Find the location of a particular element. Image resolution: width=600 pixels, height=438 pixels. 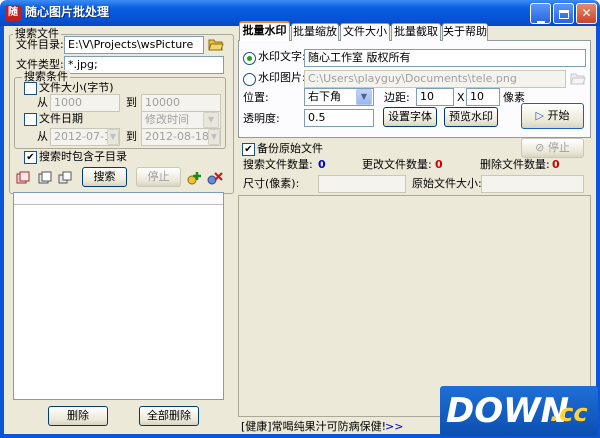

dimension-label: 尺寸(像素): is located at coordinates (271, 183).